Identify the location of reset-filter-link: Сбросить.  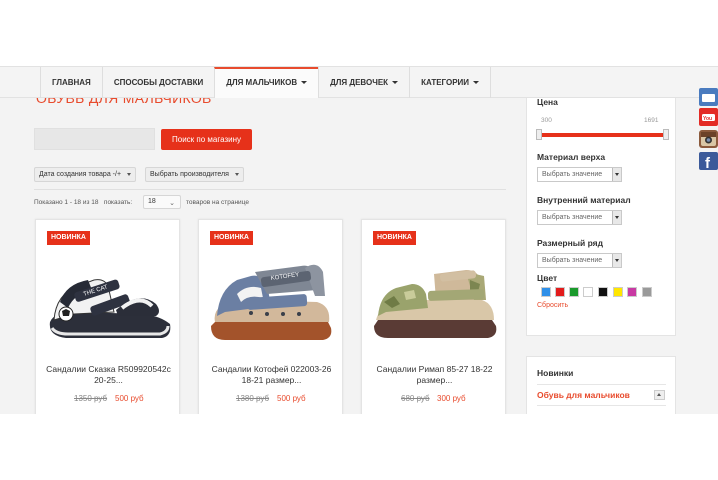
(552, 305).